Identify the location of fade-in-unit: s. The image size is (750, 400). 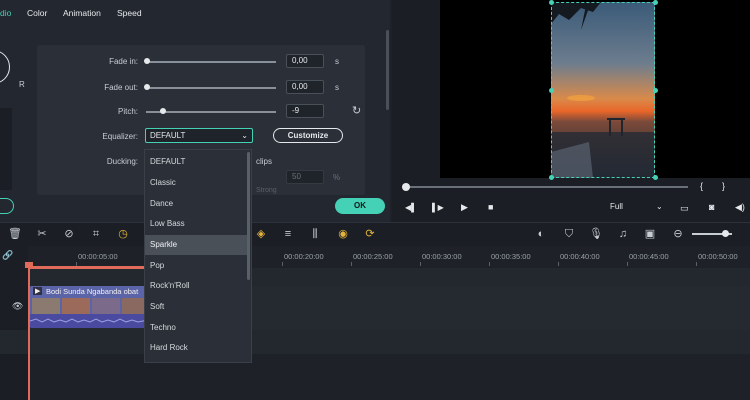
(337, 61).